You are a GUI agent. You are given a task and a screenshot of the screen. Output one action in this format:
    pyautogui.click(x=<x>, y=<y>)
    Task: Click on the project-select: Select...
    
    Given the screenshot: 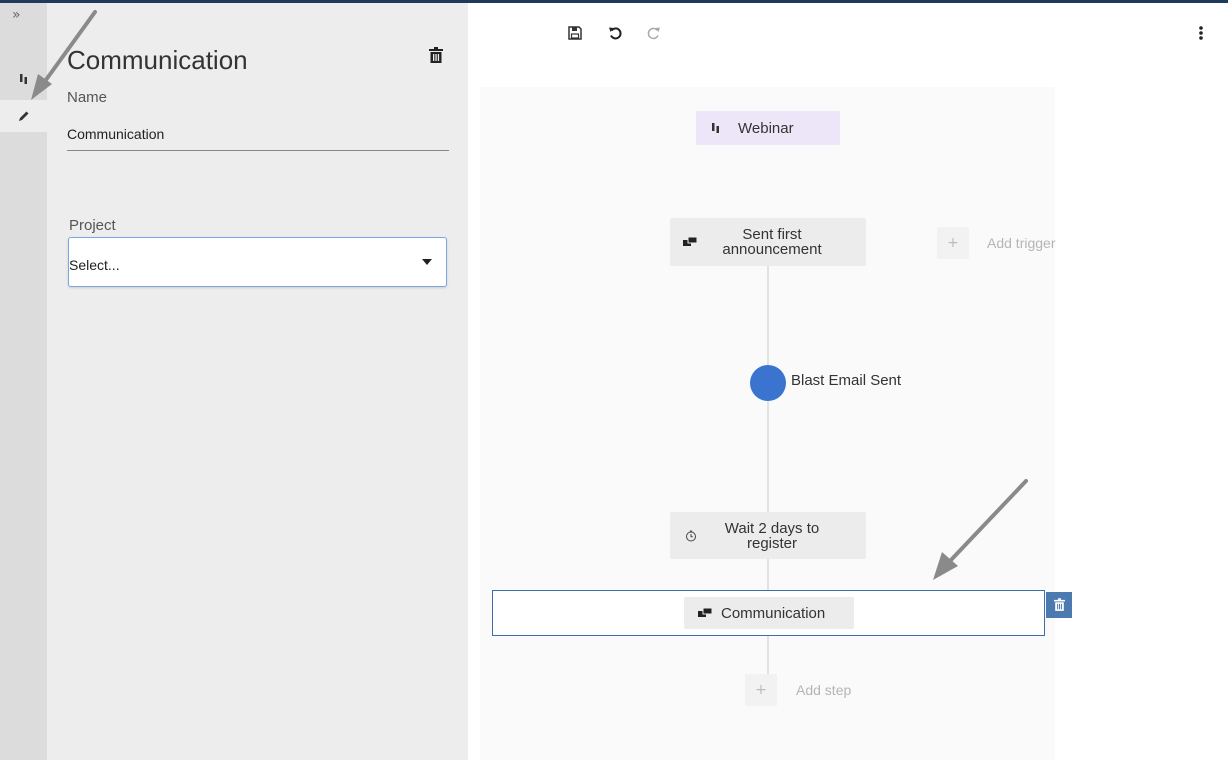 What is the action you would take?
    pyautogui.click(x=257, y=262)
    